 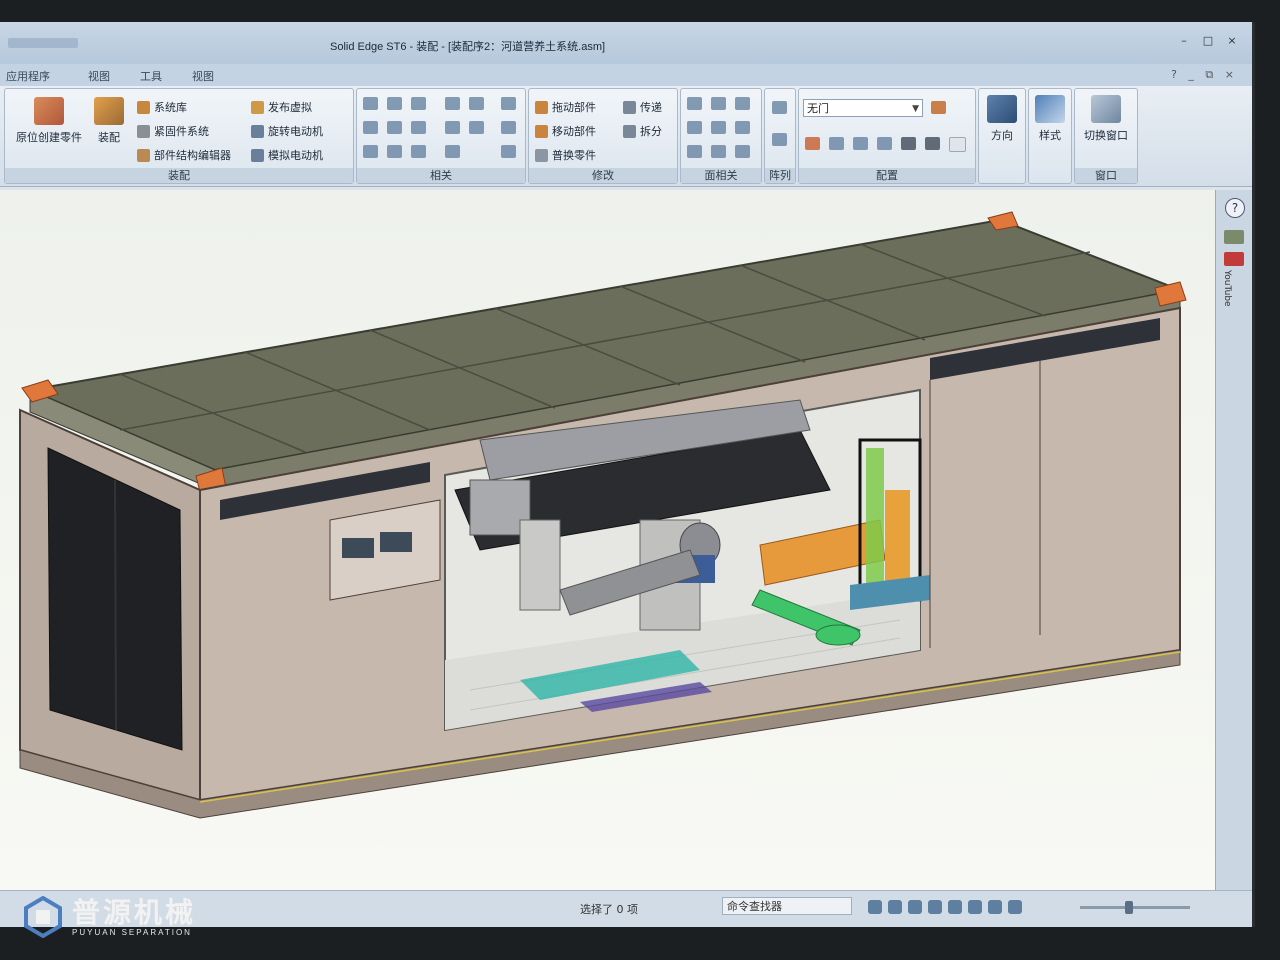 I want to click on library-icon, so click(x=1234, y=237).